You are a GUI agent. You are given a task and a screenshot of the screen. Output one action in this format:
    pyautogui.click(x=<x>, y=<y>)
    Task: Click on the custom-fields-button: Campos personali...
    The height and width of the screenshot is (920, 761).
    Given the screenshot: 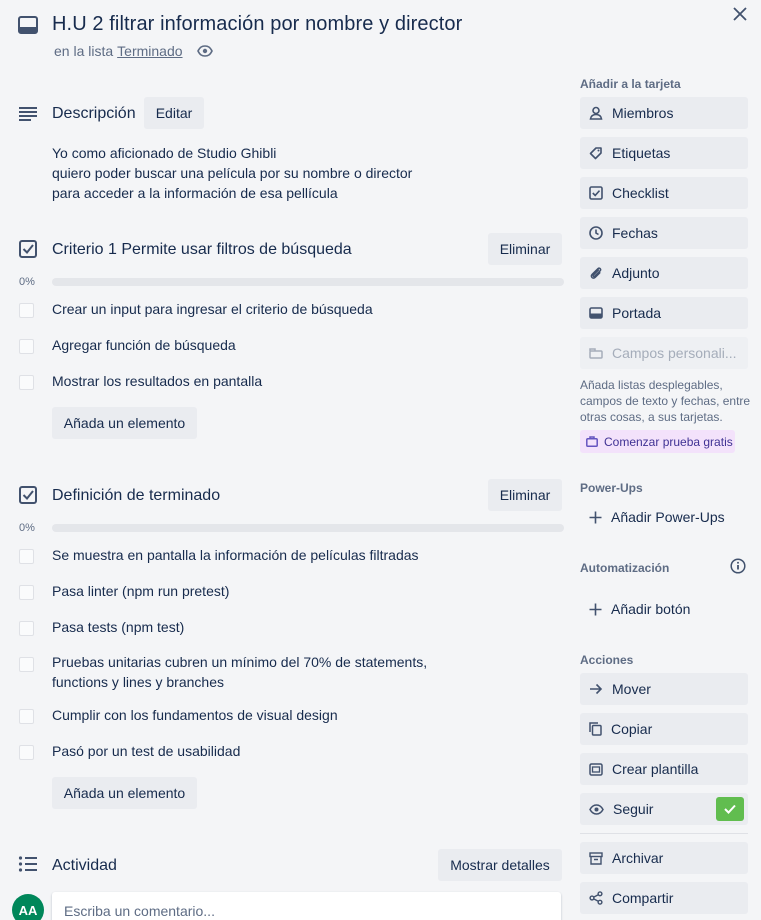 What is the action you would take?
    pyautogui.click(x=664, y=353)
    